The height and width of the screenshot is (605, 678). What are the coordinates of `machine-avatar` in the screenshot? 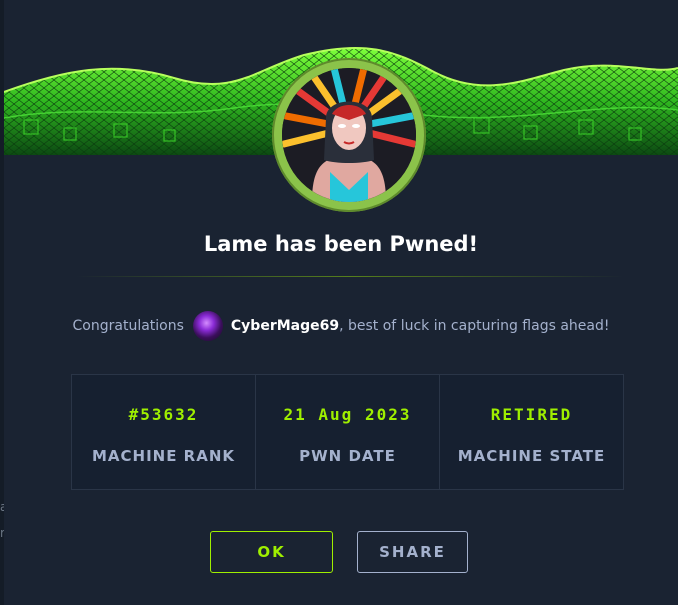 It's located at (349, 135).